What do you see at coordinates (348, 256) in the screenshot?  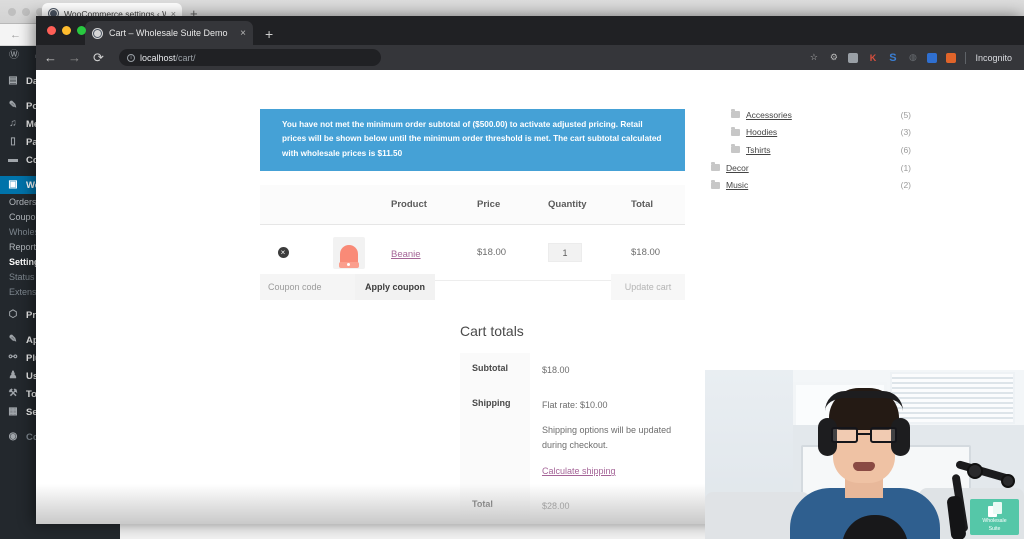 I see `beanie-icon` at bounding box center [348, 256].